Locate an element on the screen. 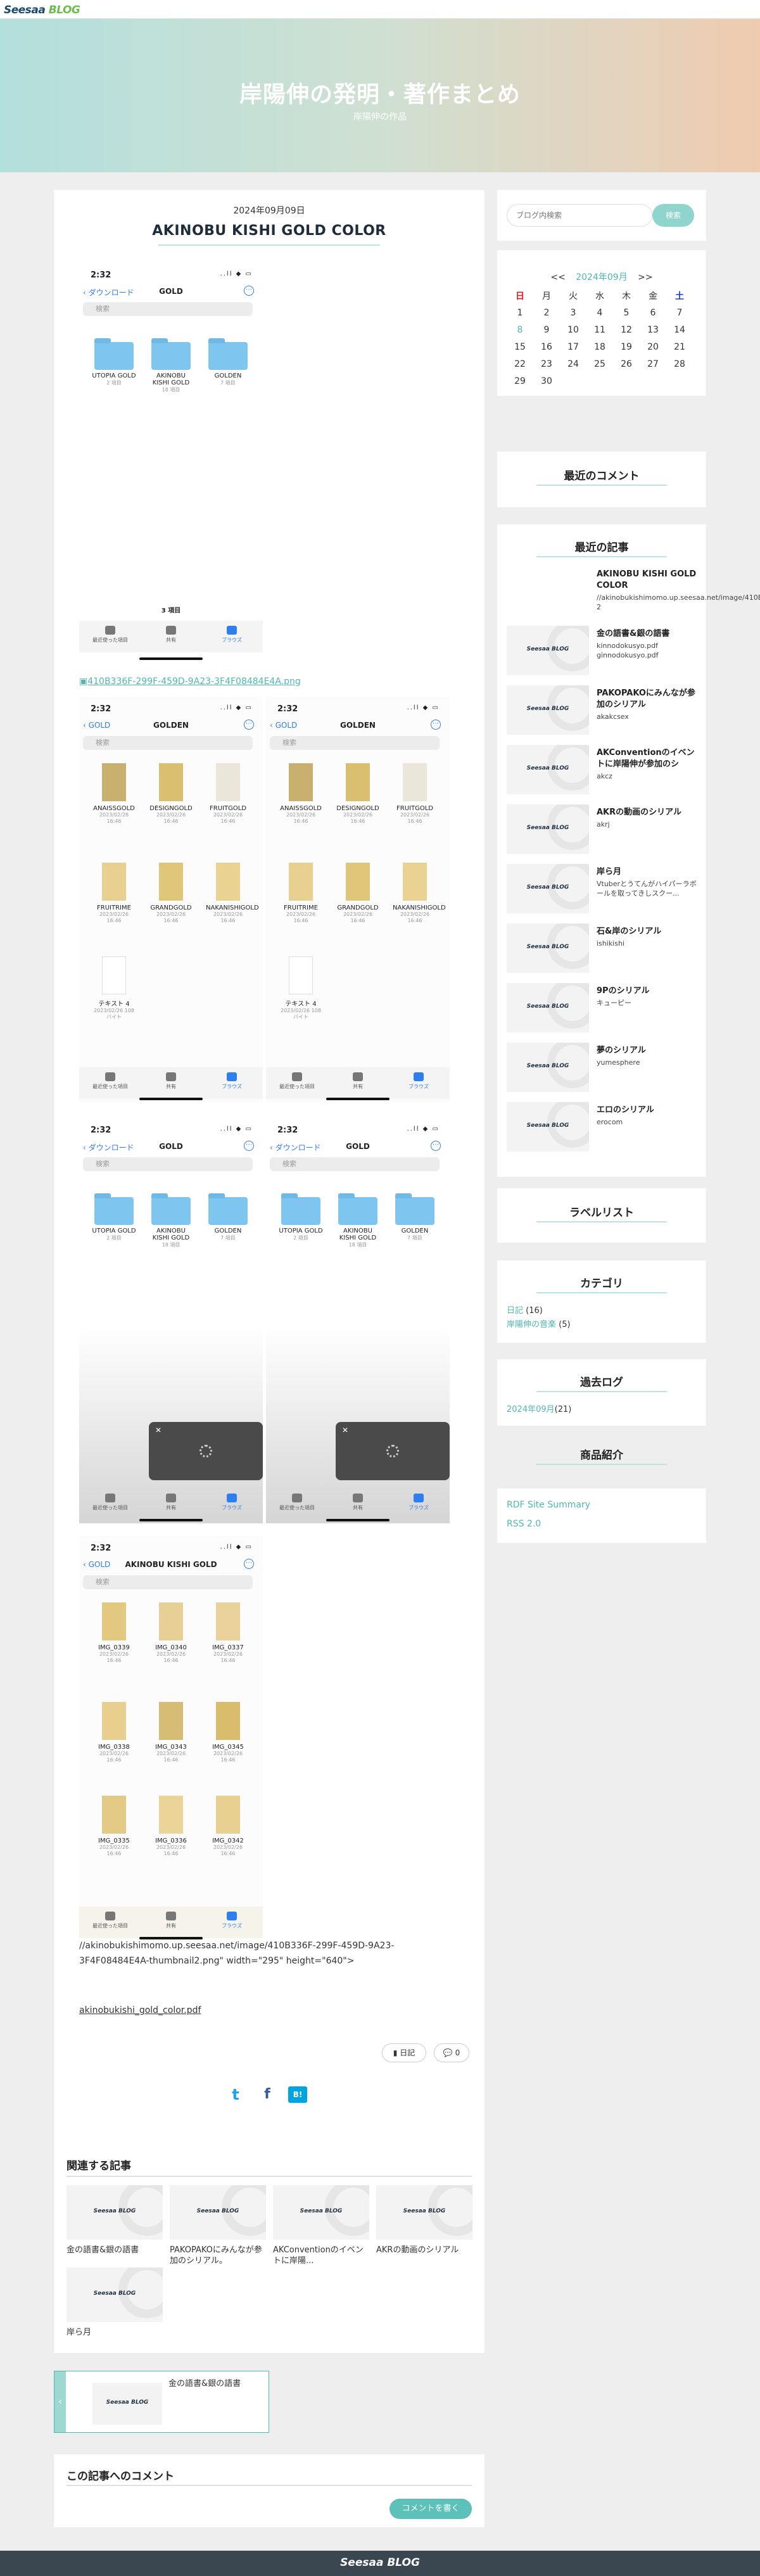  search-button: 検索 is located at coordinates (673, 216).